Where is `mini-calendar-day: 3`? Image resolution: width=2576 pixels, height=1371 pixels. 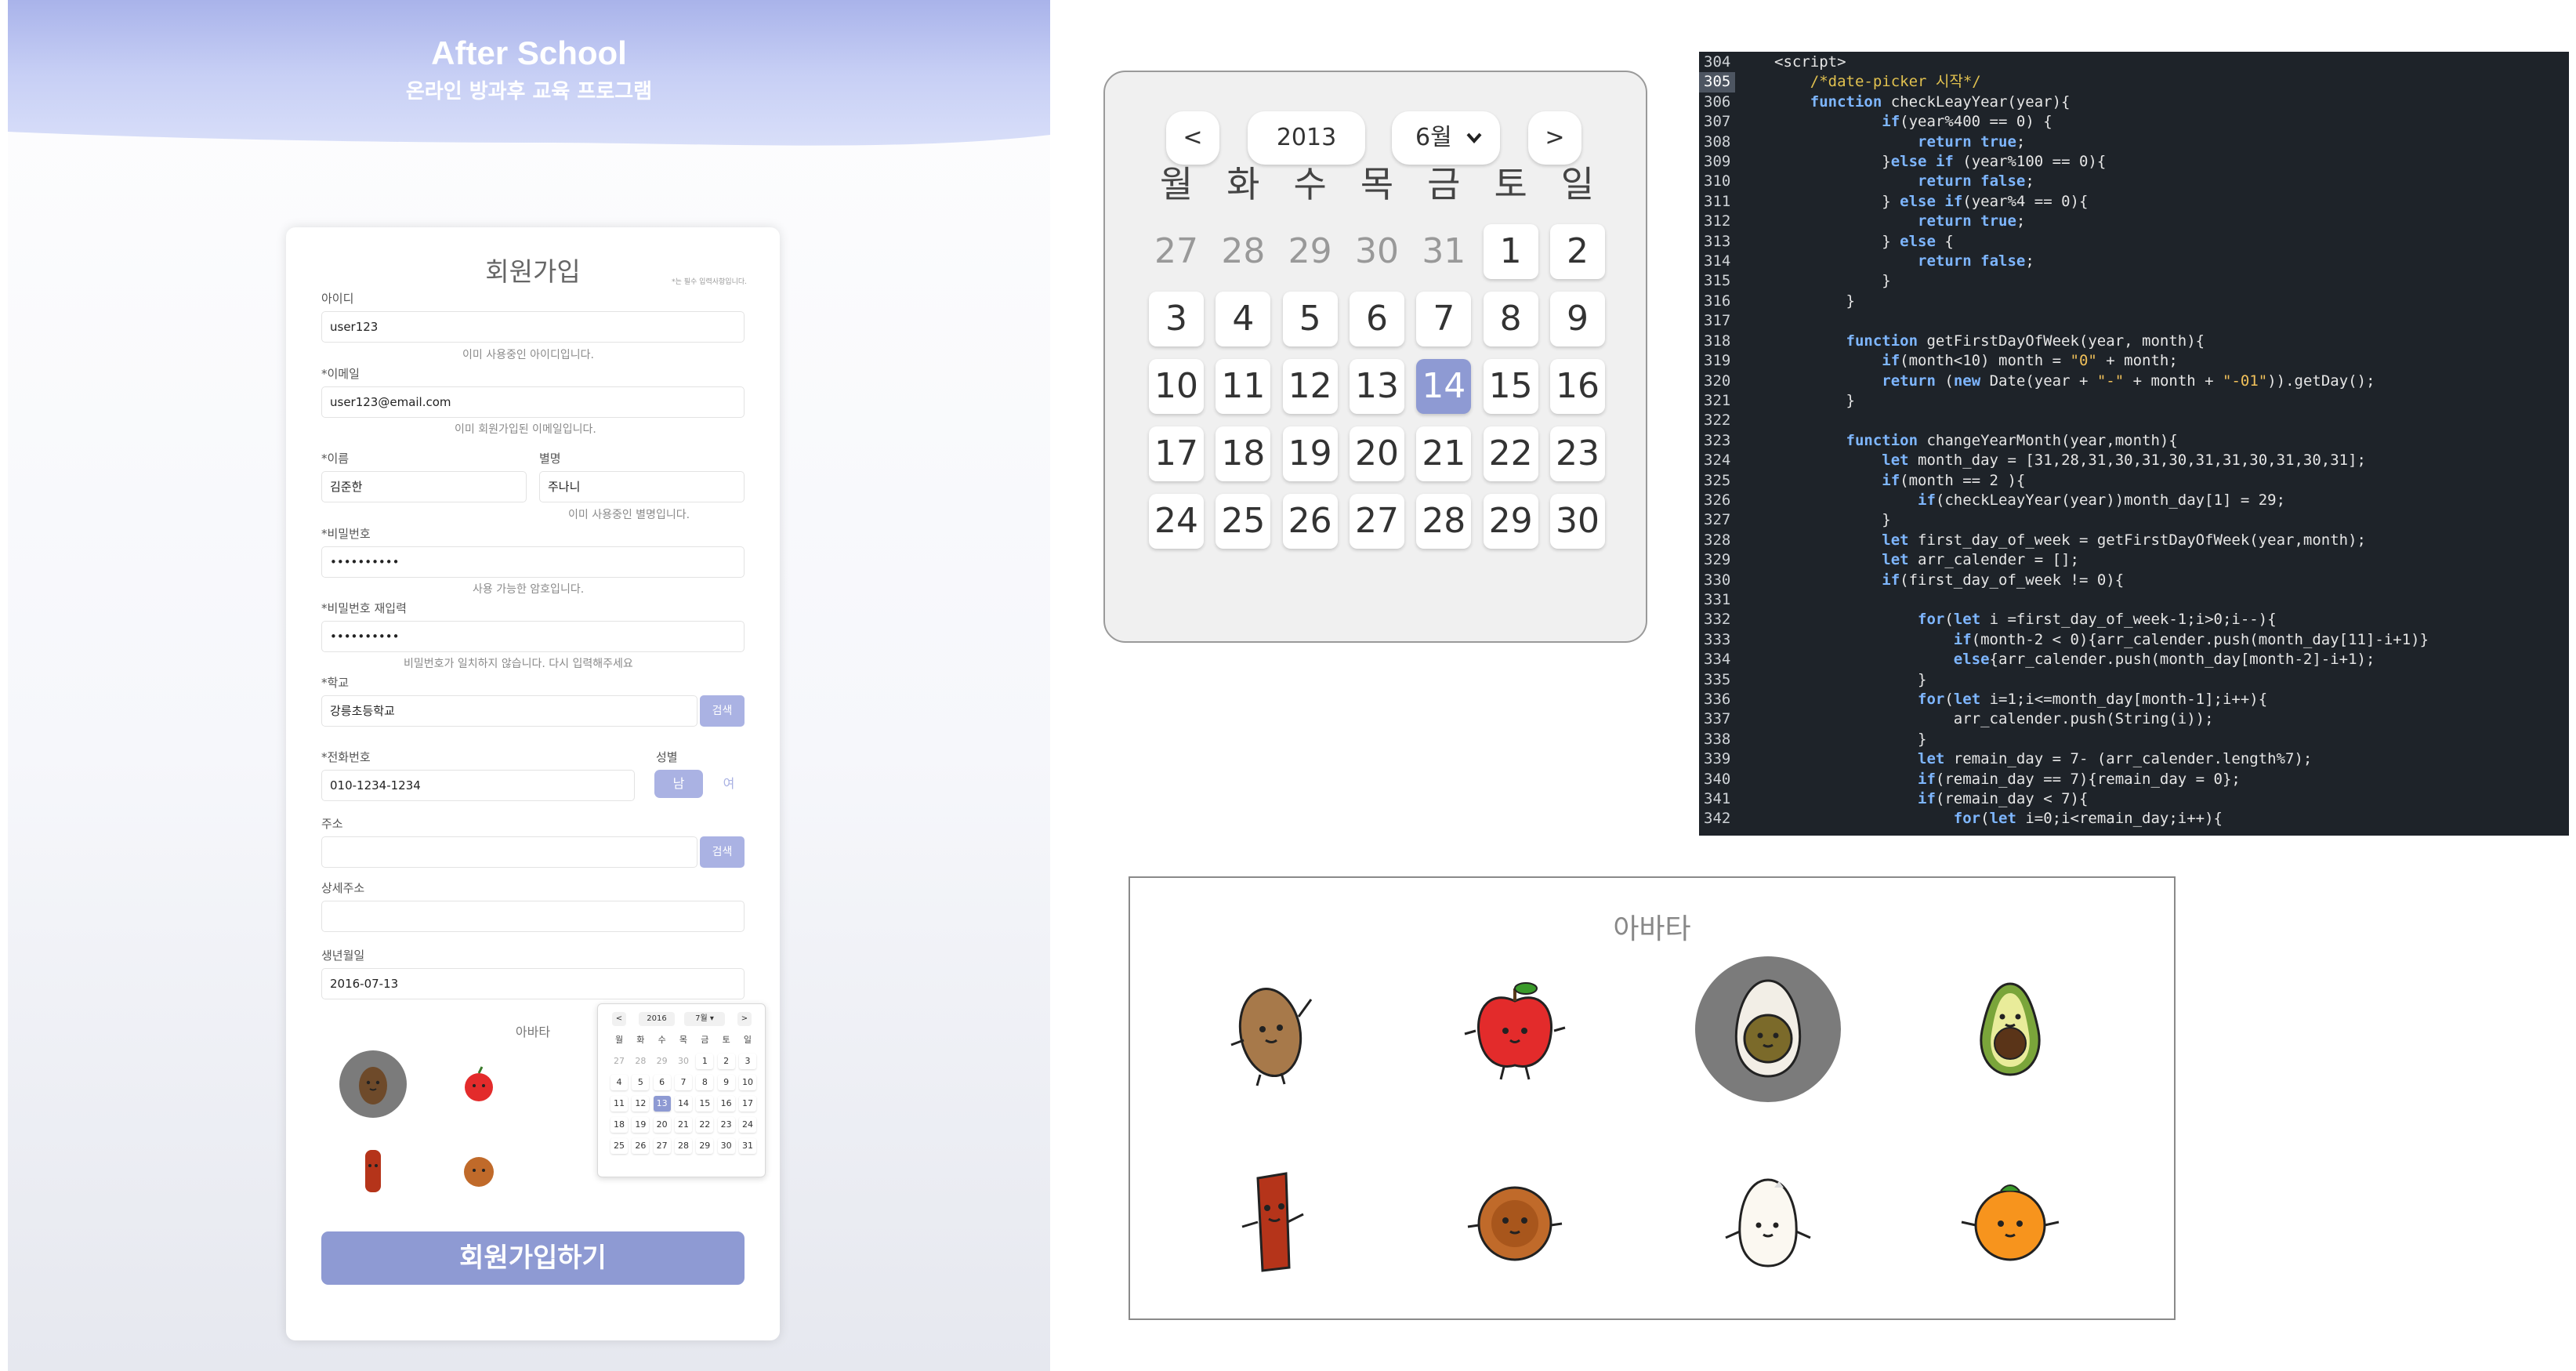 mini-calendar-day: 3 is located at coordinates (747, 1062).